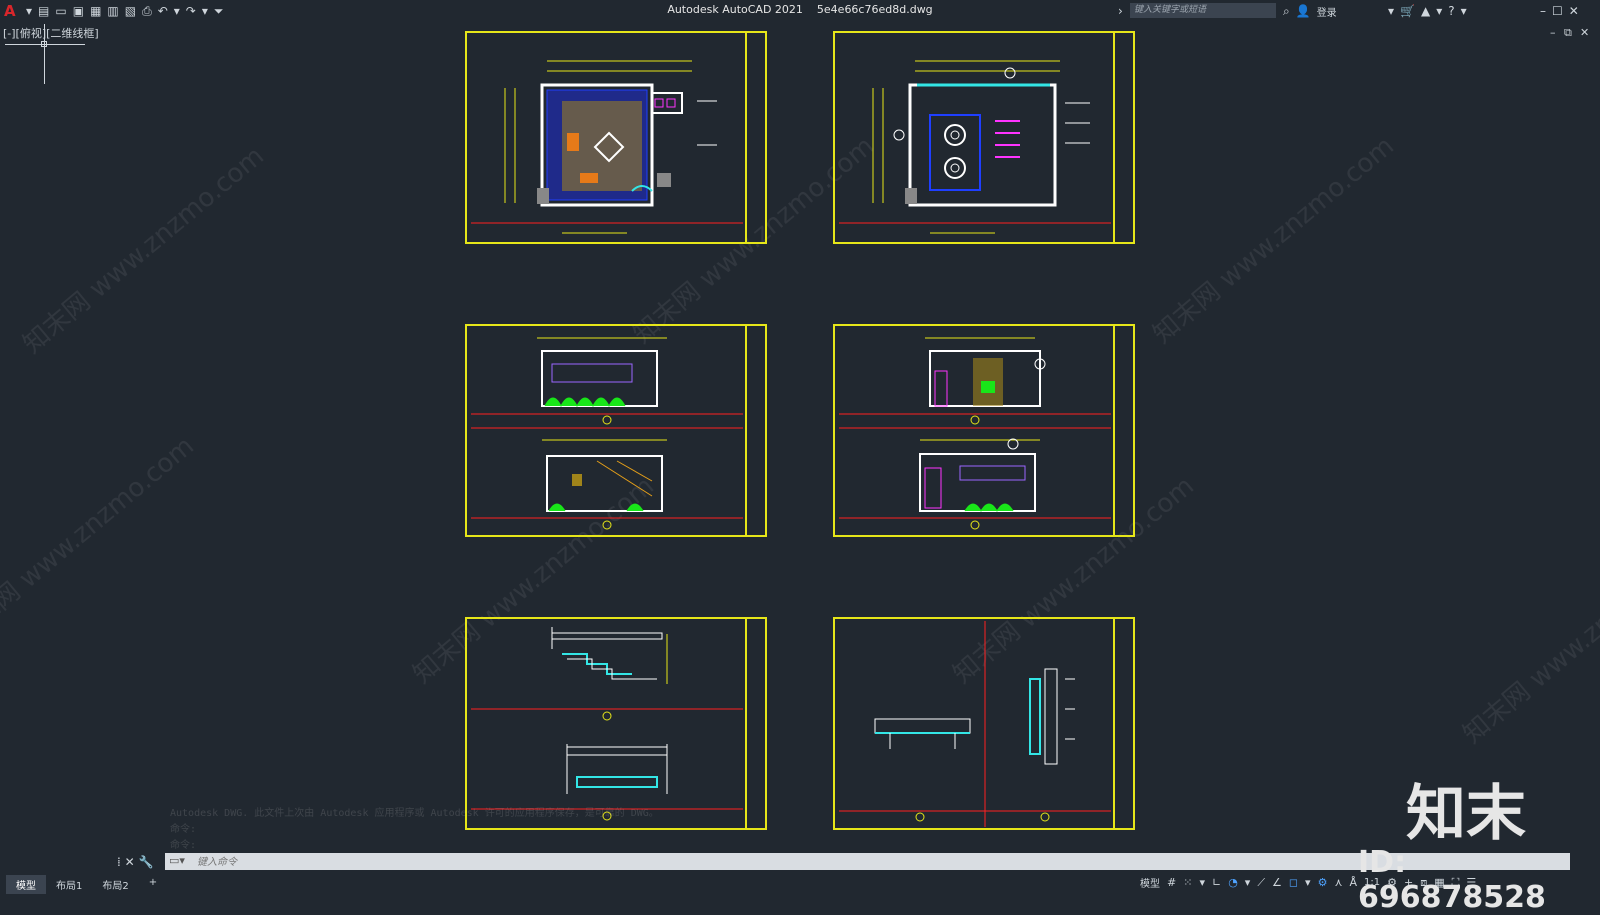  I want to click on grid-icon: #, so click(1171, 882).